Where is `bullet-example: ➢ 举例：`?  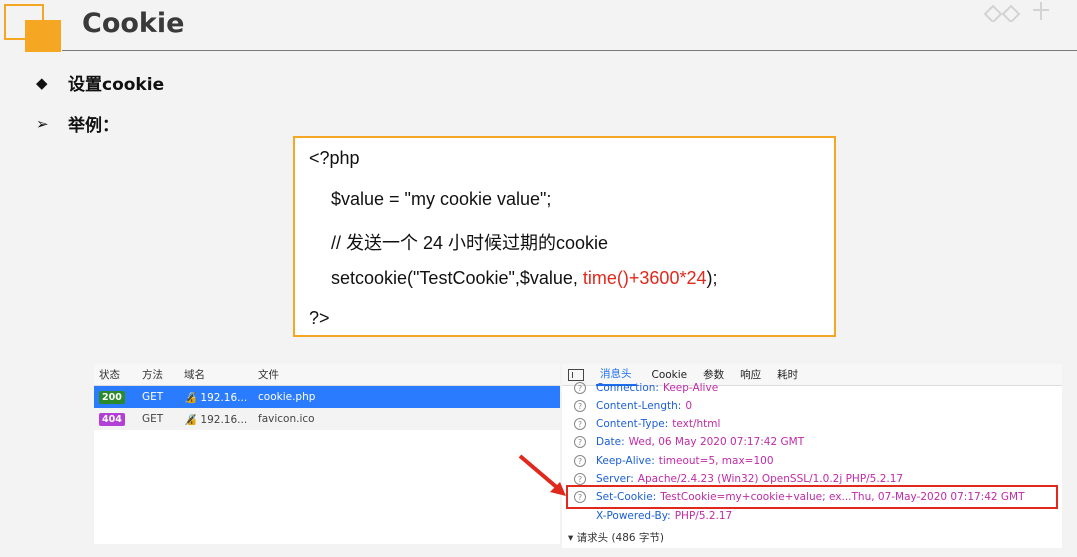
bullet-example: ➢ 举例： is located at coordinates (77, 124).